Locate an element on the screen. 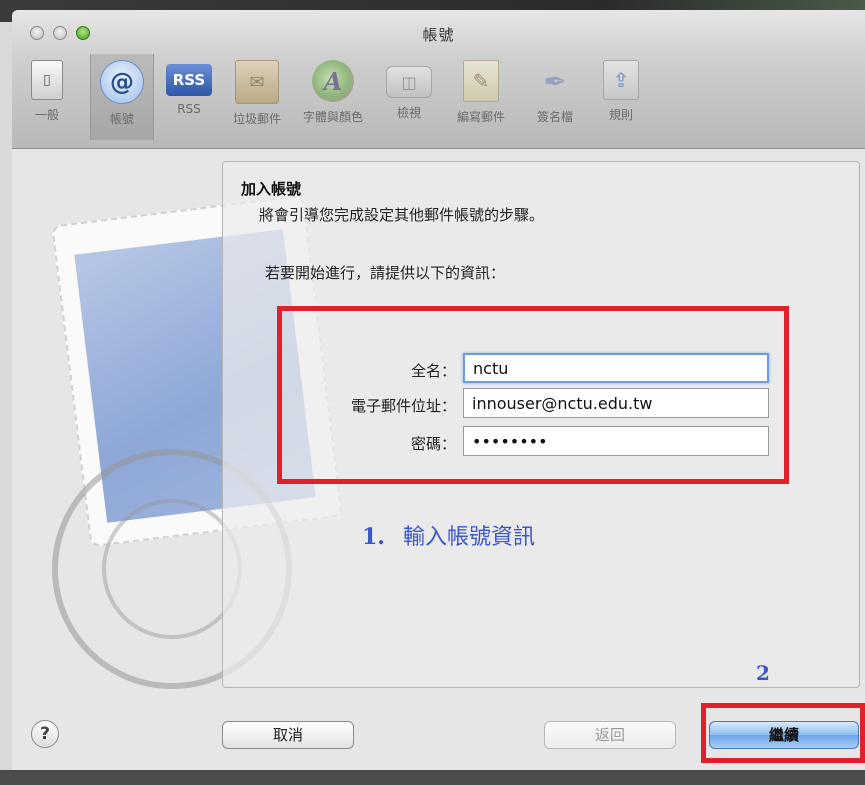  toolbar-label: 檢視 is located at coordinates (408, 113).